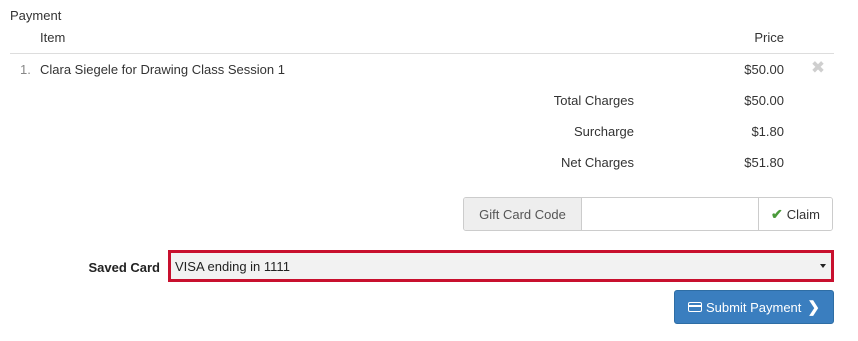 The image size is (858, 341). Describe the element at coordinates (593, 100) in the screenshot. I see `total-charges-label: Total Charges` at that location.